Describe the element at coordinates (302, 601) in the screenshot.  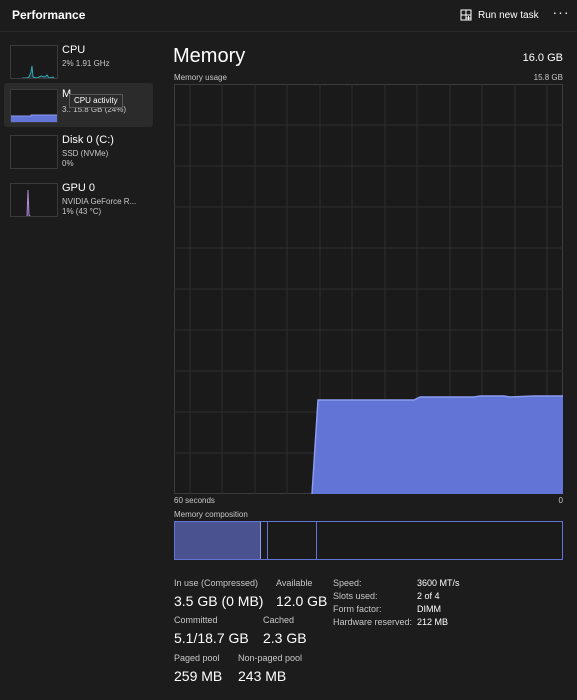
I see `available-value: 12.0 GB` at that location.